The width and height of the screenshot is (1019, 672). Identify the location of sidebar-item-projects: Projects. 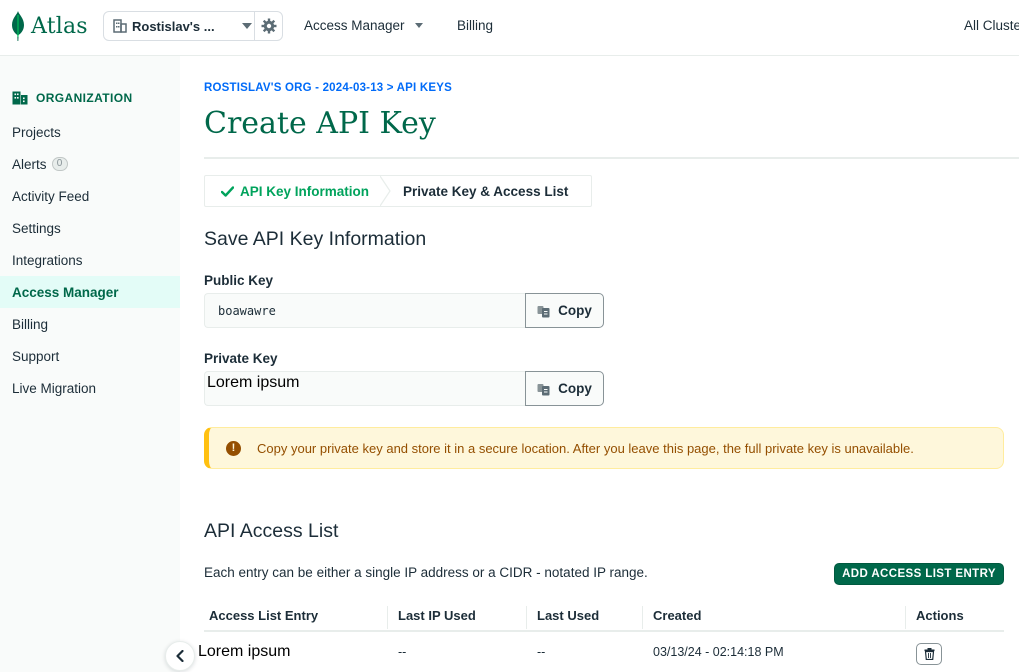
(90, 132).